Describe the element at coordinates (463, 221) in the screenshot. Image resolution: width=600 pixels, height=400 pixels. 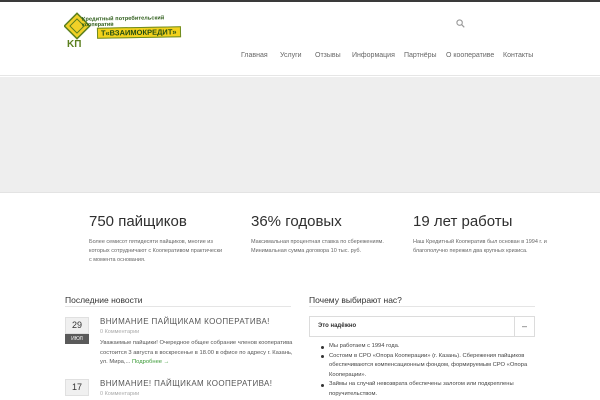
I see `stat-title: 19 лет работы` at that location.